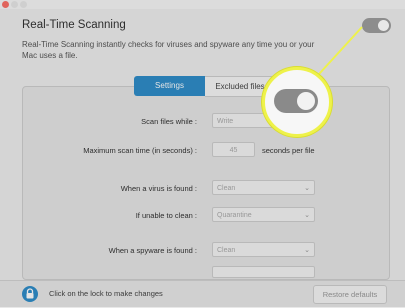  Describe the element at coordinates (383, 25) in the screenshot. I see `toggle-knob` at that location.